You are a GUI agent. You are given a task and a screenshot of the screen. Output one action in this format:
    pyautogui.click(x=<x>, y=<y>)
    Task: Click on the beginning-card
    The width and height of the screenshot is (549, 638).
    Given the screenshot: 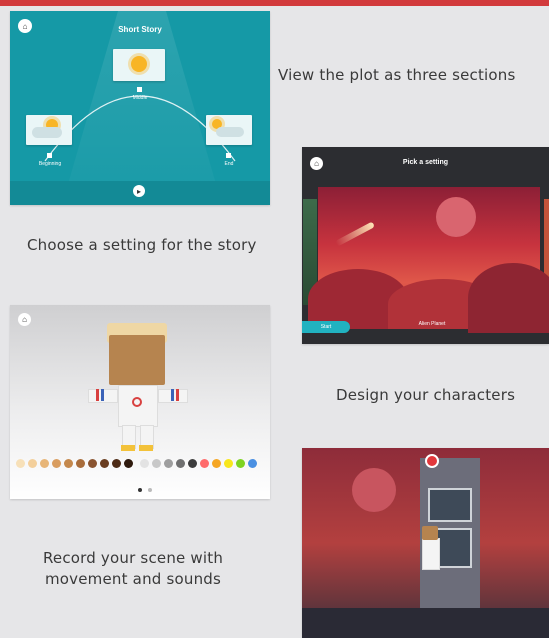 What is the action you would take?
    pyautogui.click(x=49, y=130)
    